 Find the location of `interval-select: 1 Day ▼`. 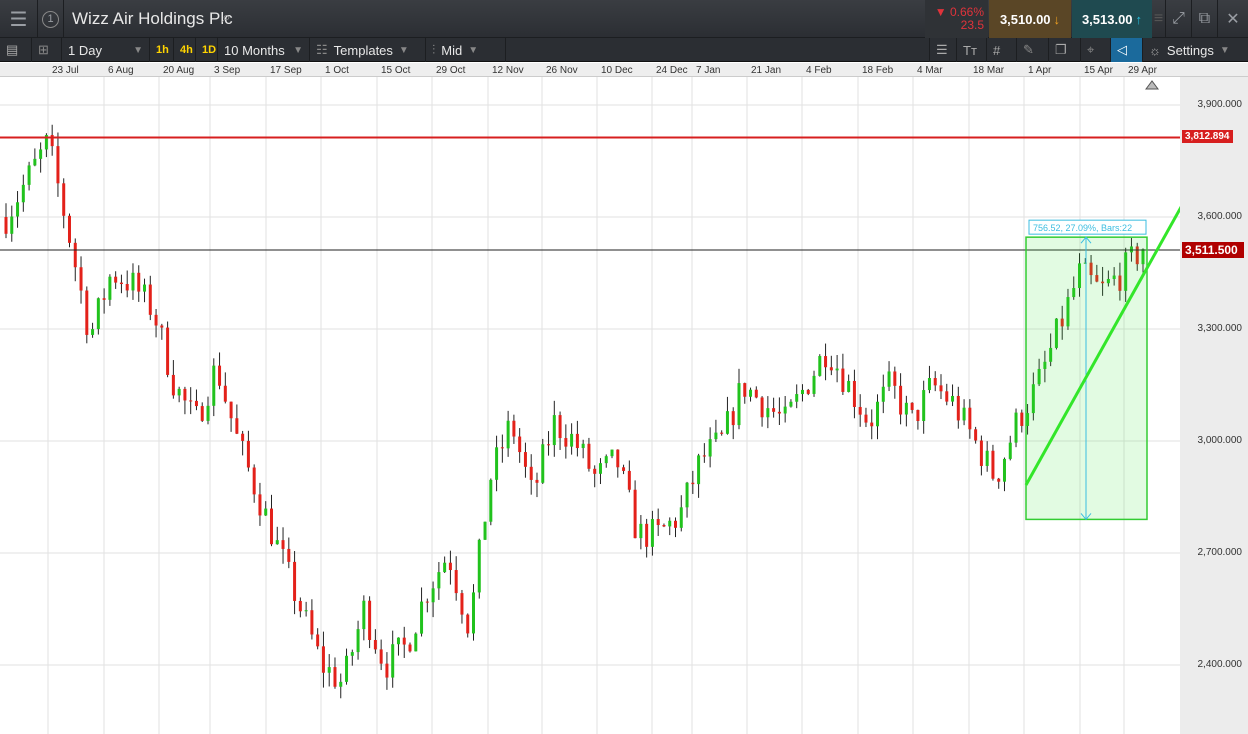

interval-select: 1 Day ▼ is located at coordinates (106, 50).